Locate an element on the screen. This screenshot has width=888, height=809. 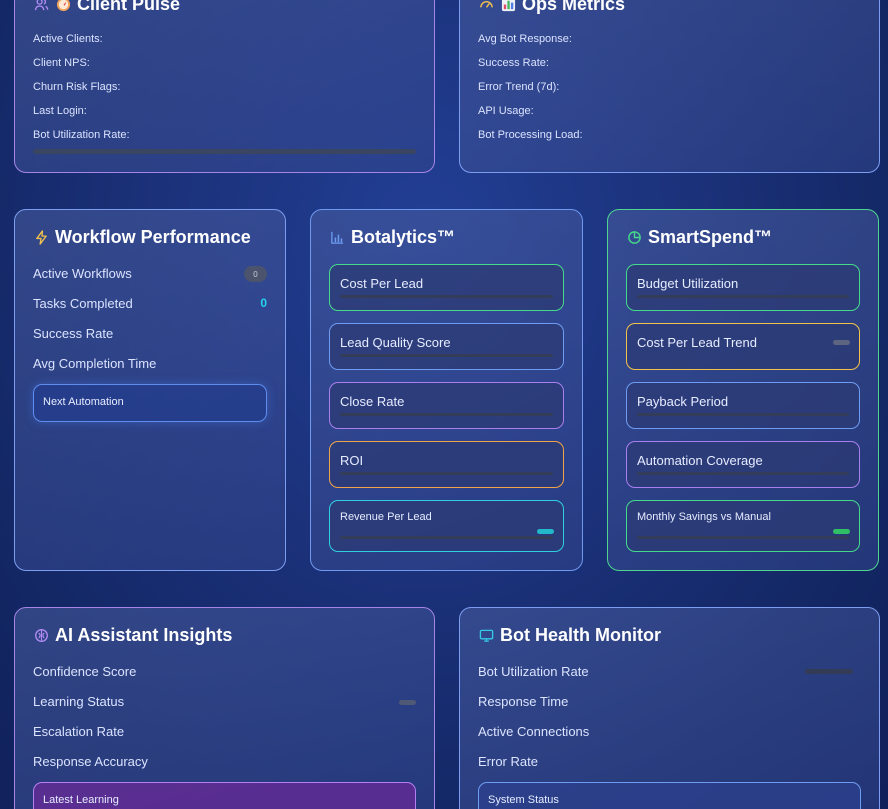
revenue-per-lead-pill is located at coordinates (545, 531).